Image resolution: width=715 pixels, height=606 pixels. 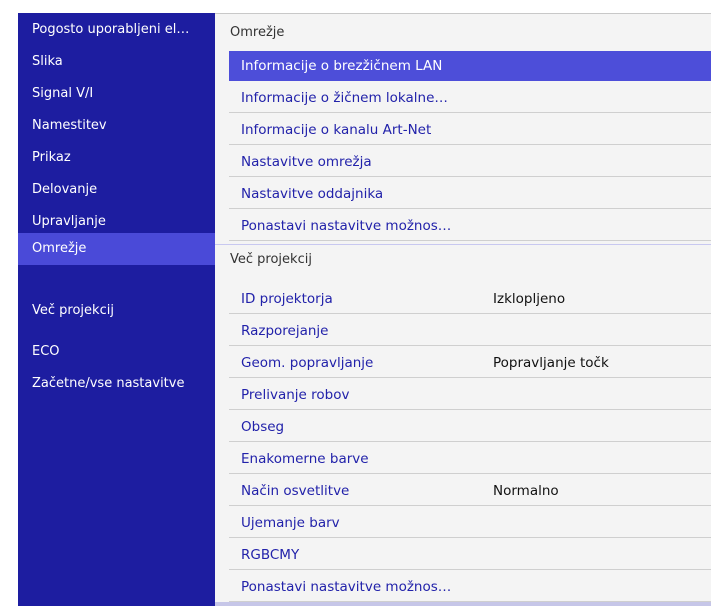 I want to click on menu-row-network-settings: Nastavitve omrežja, so click(x=470, y=162).